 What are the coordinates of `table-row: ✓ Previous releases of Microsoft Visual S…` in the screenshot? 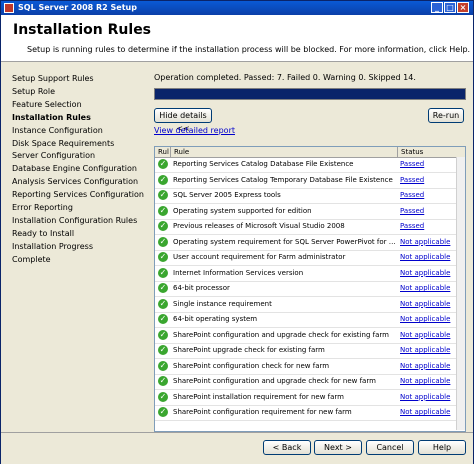 It's located at (310, 227).